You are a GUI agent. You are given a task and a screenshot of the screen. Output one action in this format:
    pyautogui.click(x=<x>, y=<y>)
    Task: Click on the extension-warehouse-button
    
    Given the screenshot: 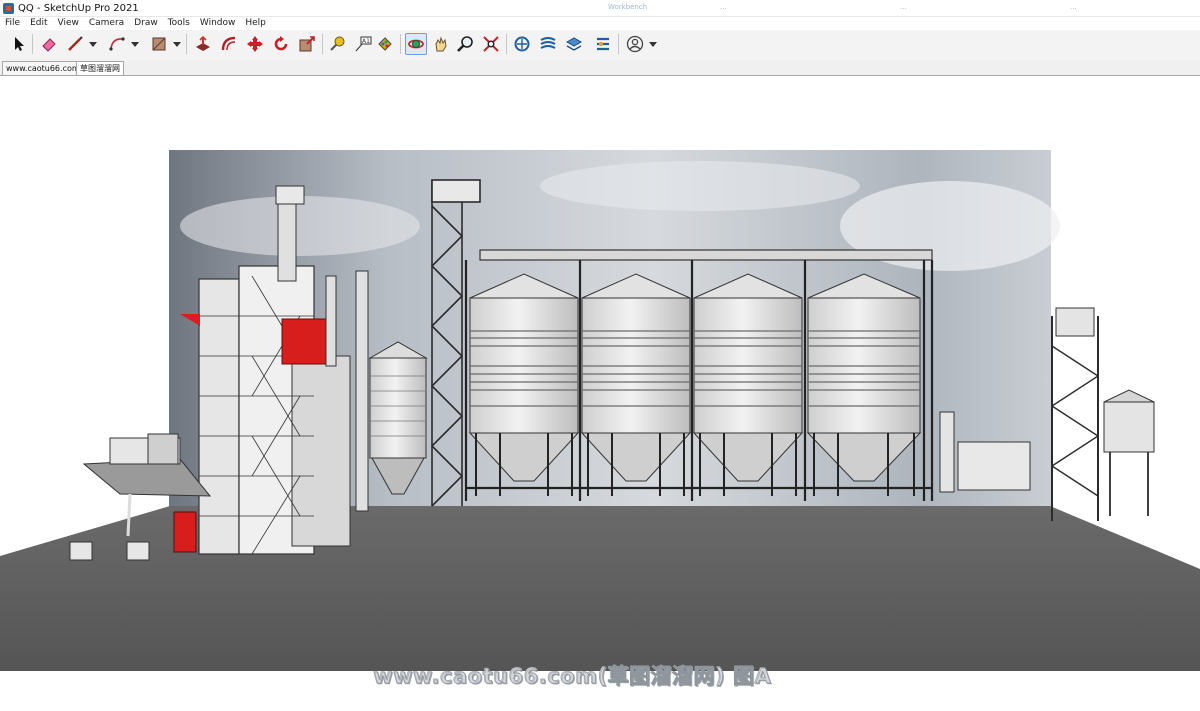 What is the action you would take?
    pyautogui.click(x=548, y=44)
    